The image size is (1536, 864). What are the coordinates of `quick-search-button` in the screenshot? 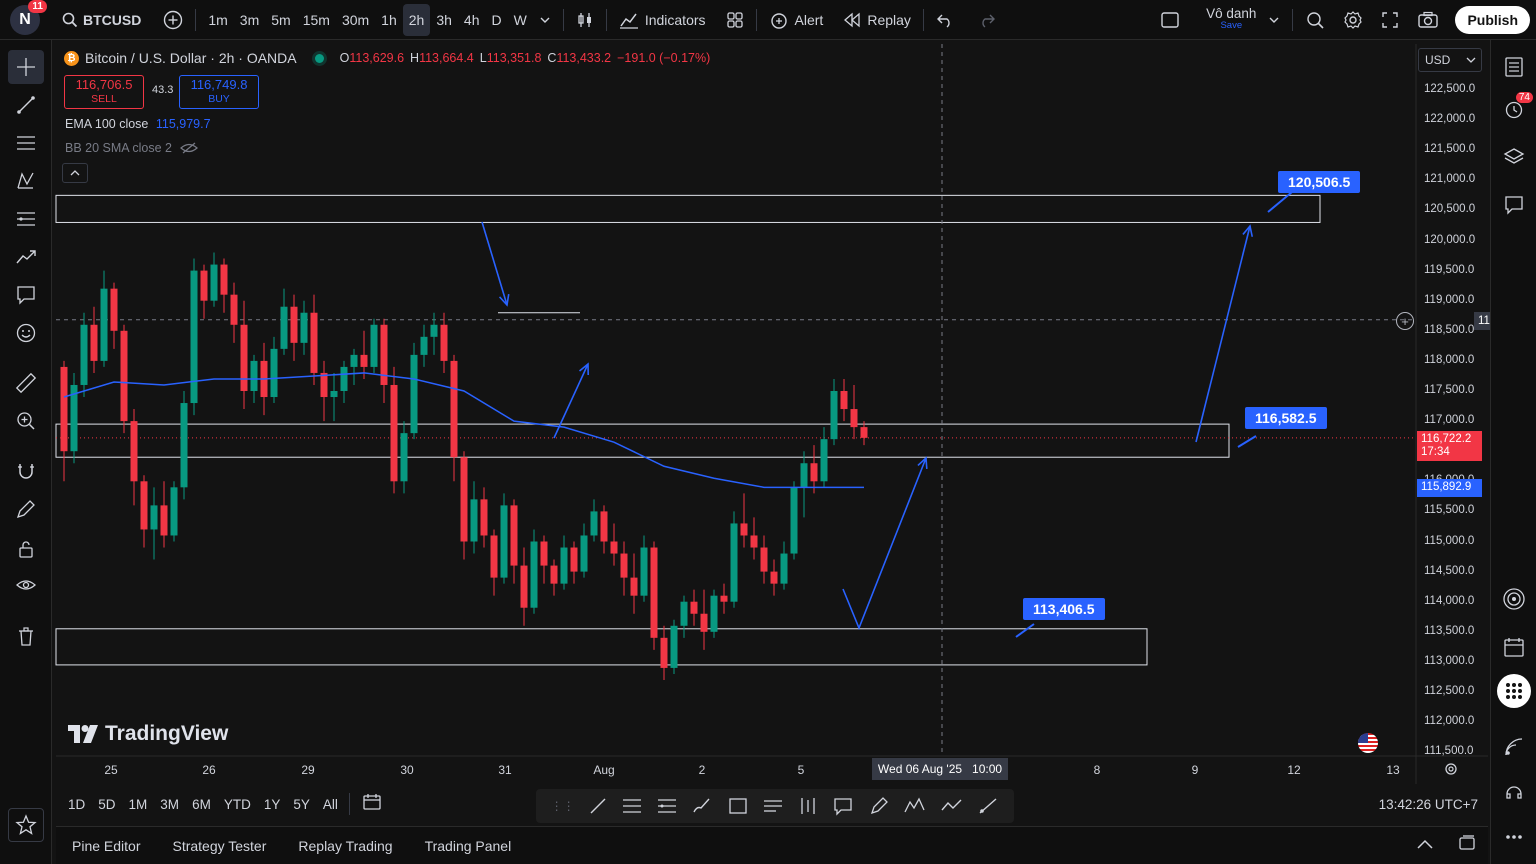 It's located at (1315, 20).